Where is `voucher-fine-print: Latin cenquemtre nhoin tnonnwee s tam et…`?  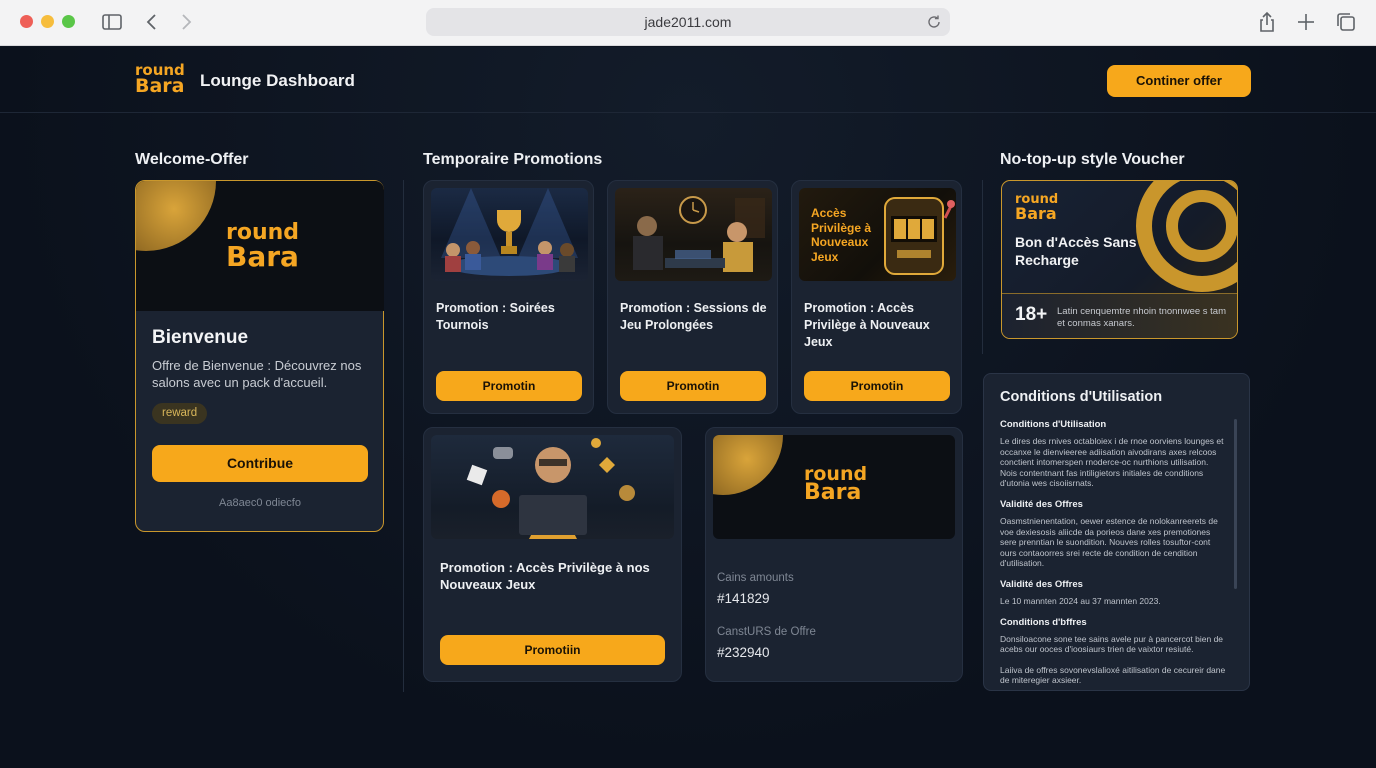 voucher-fine-print: Latin cenquemtre nhoin tnonnwee s tam et… is located at coordinates (1141, 317).